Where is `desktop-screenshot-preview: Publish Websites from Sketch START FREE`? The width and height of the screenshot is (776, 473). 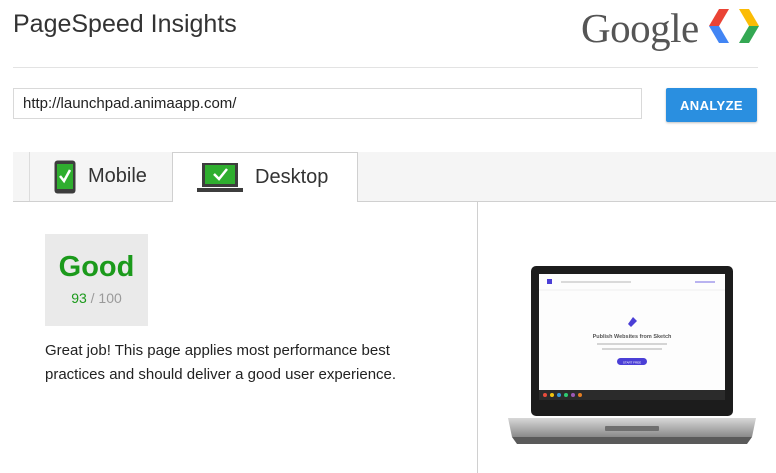 desktop-screenshot-preview: Publish Websites from Sketch START FREE is located at coordinates (632, 355).